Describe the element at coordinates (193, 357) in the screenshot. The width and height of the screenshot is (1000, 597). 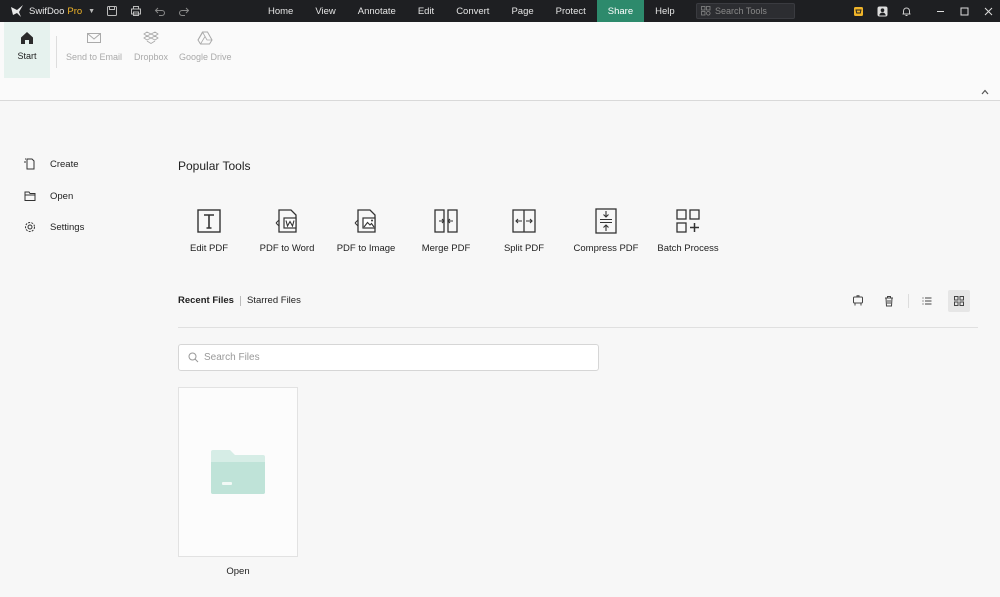
I see `search-icon` at that location.